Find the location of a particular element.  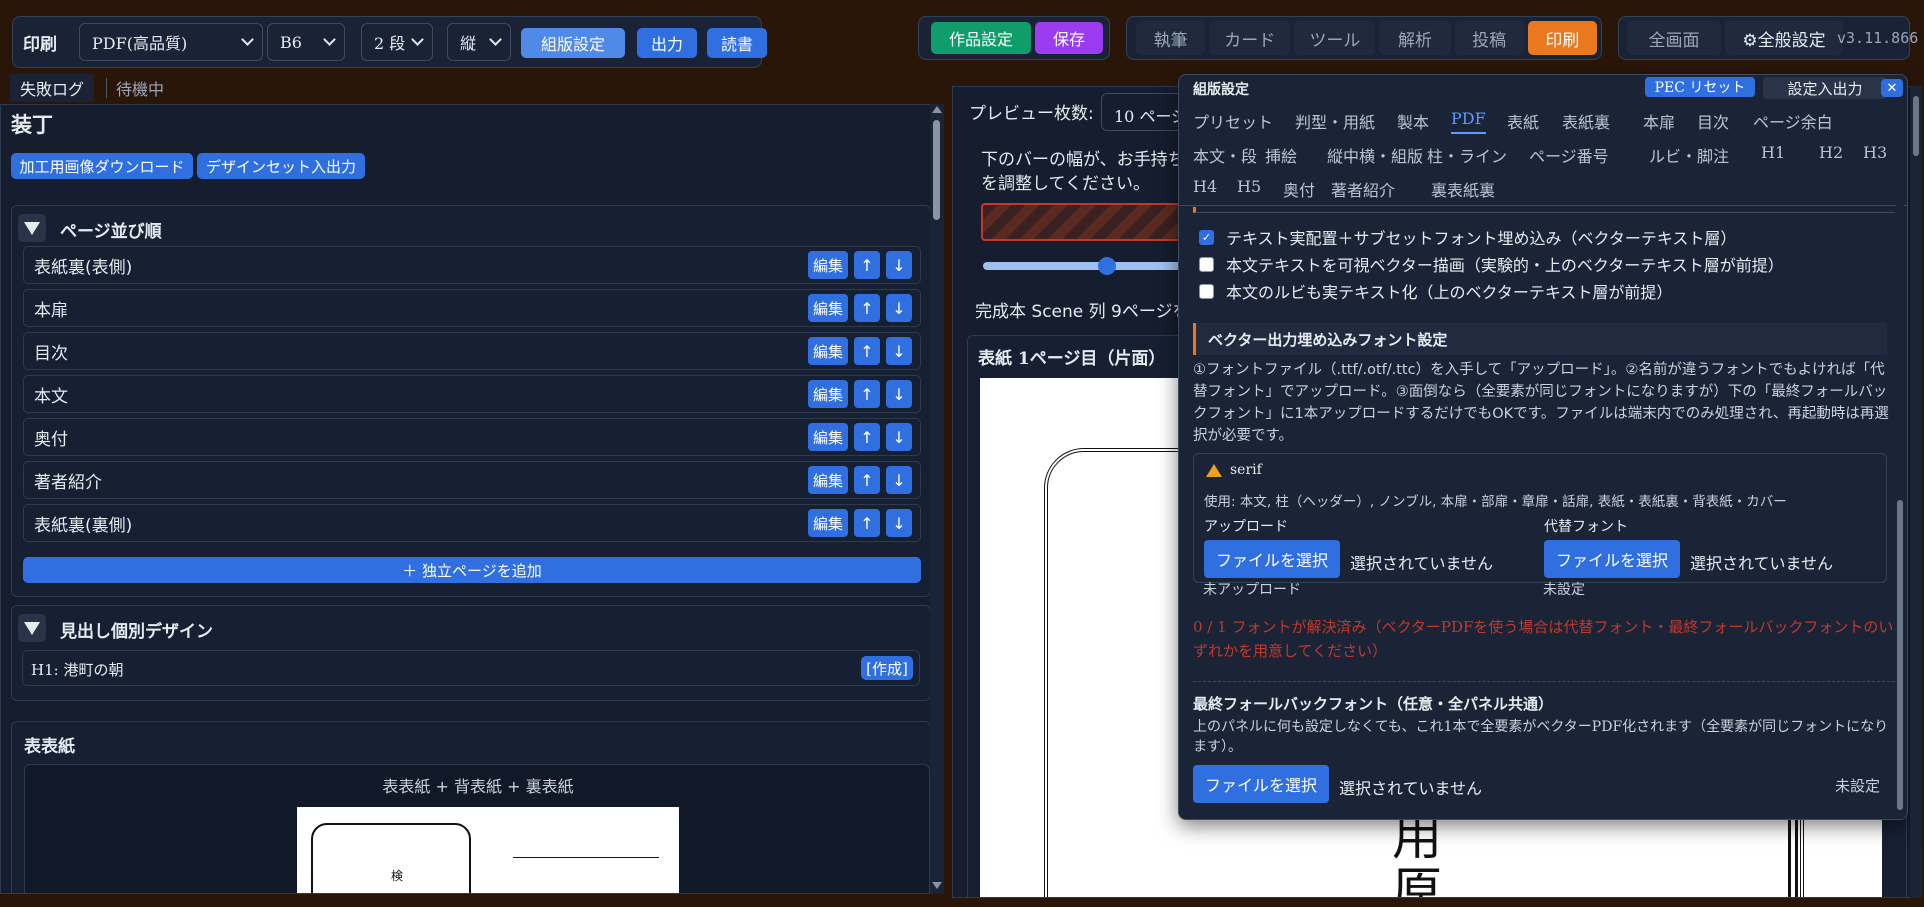

dialog-tab: 製本 is located at coordinates (1413, 121).